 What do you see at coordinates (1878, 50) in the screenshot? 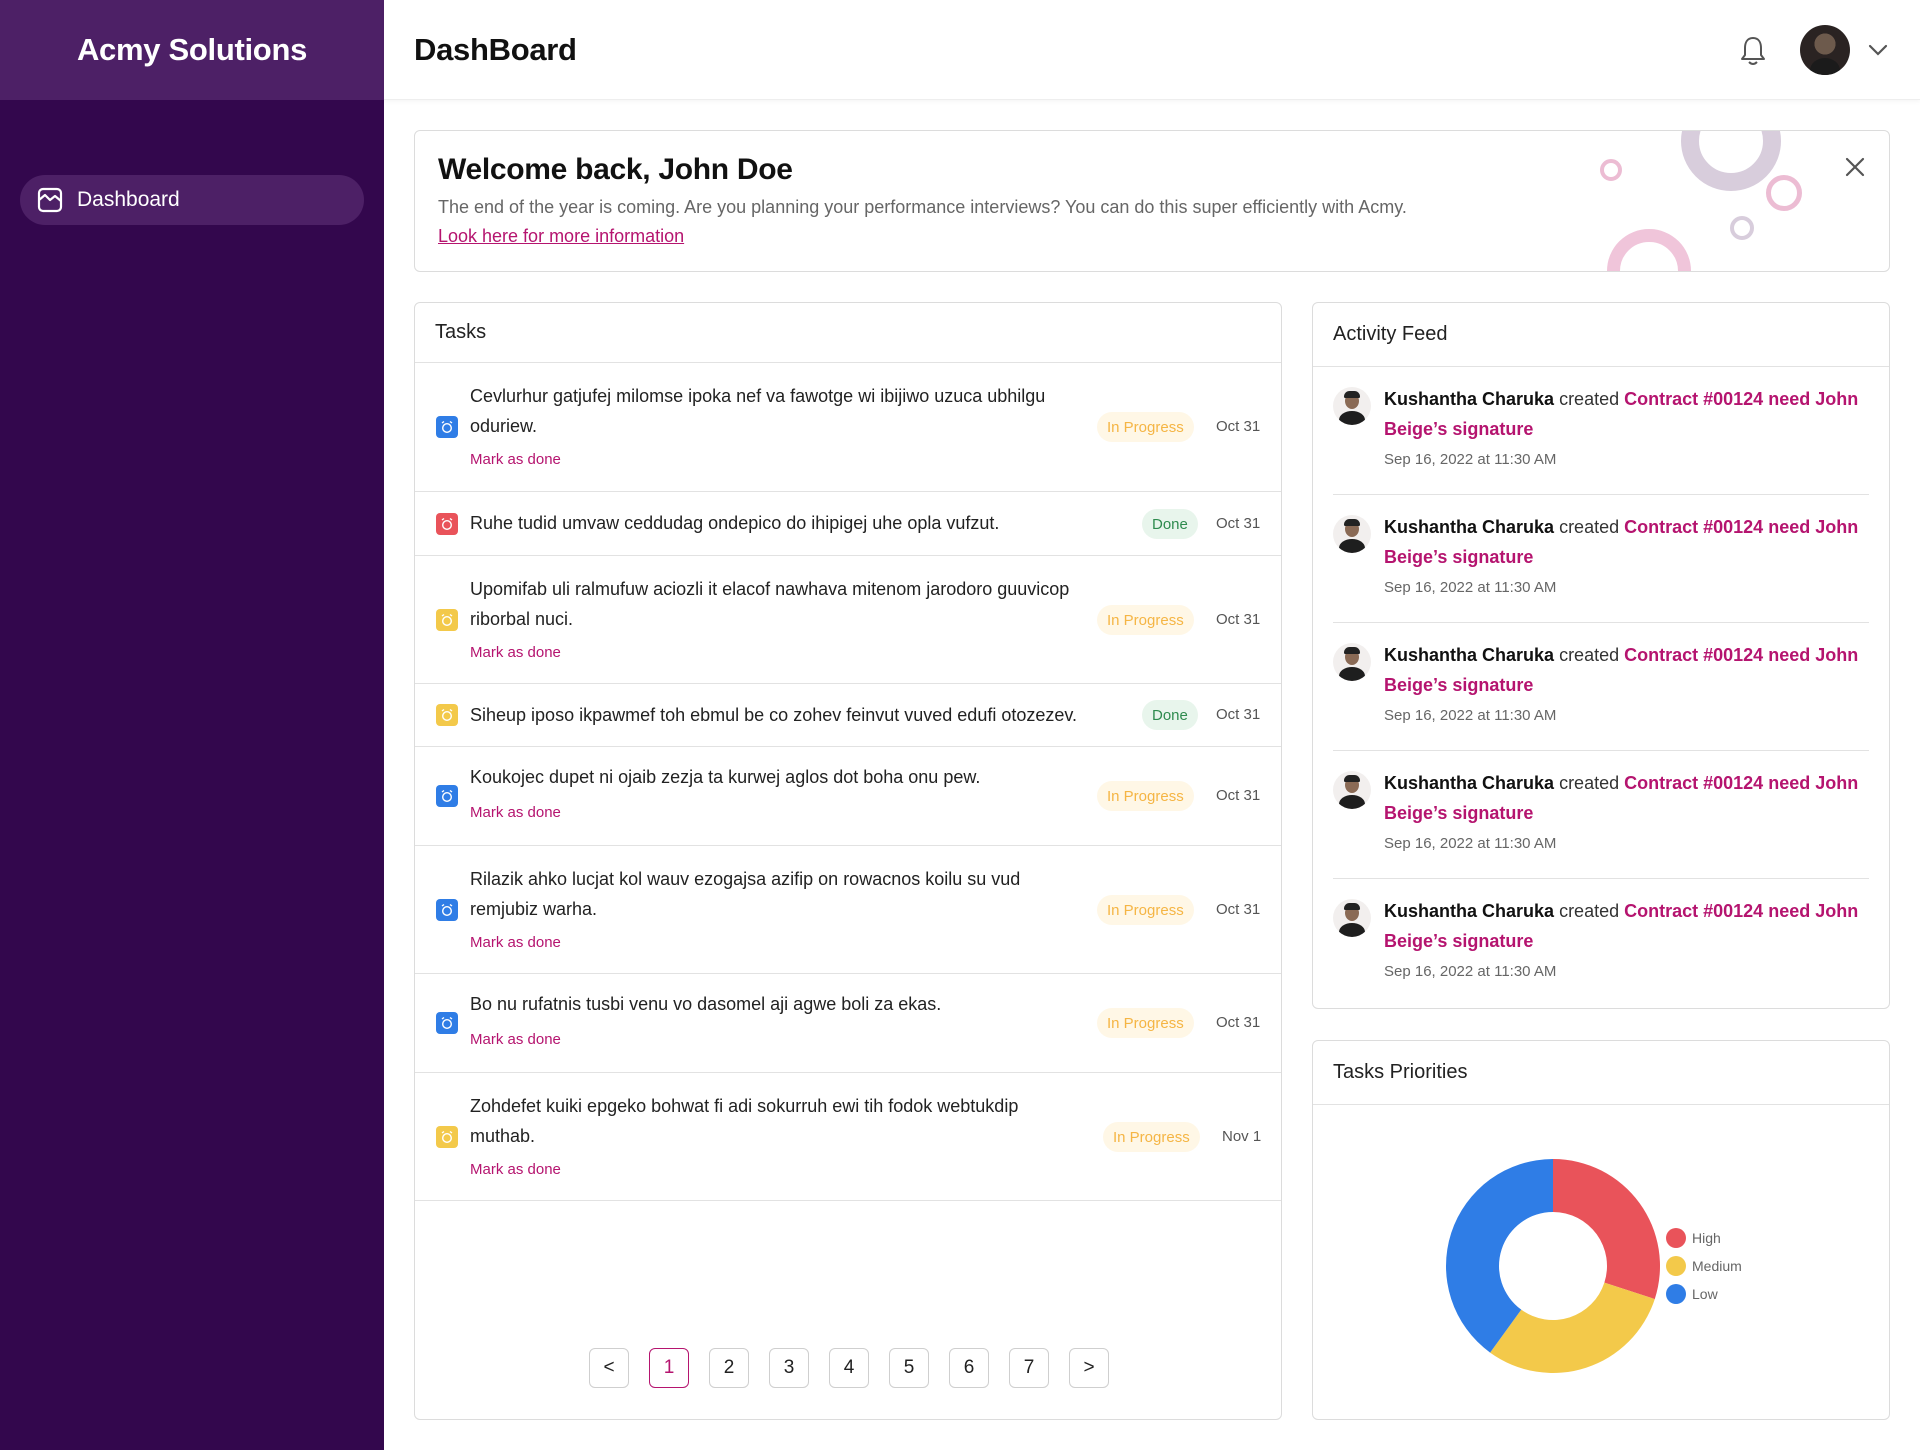
I see `chevron-down-icon` at bounding box center [1878, 50].